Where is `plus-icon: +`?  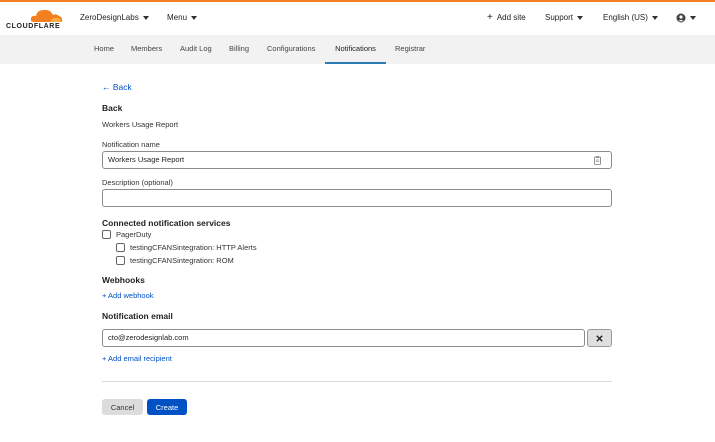 plus-icon: + is located at coordinates (490, 17).